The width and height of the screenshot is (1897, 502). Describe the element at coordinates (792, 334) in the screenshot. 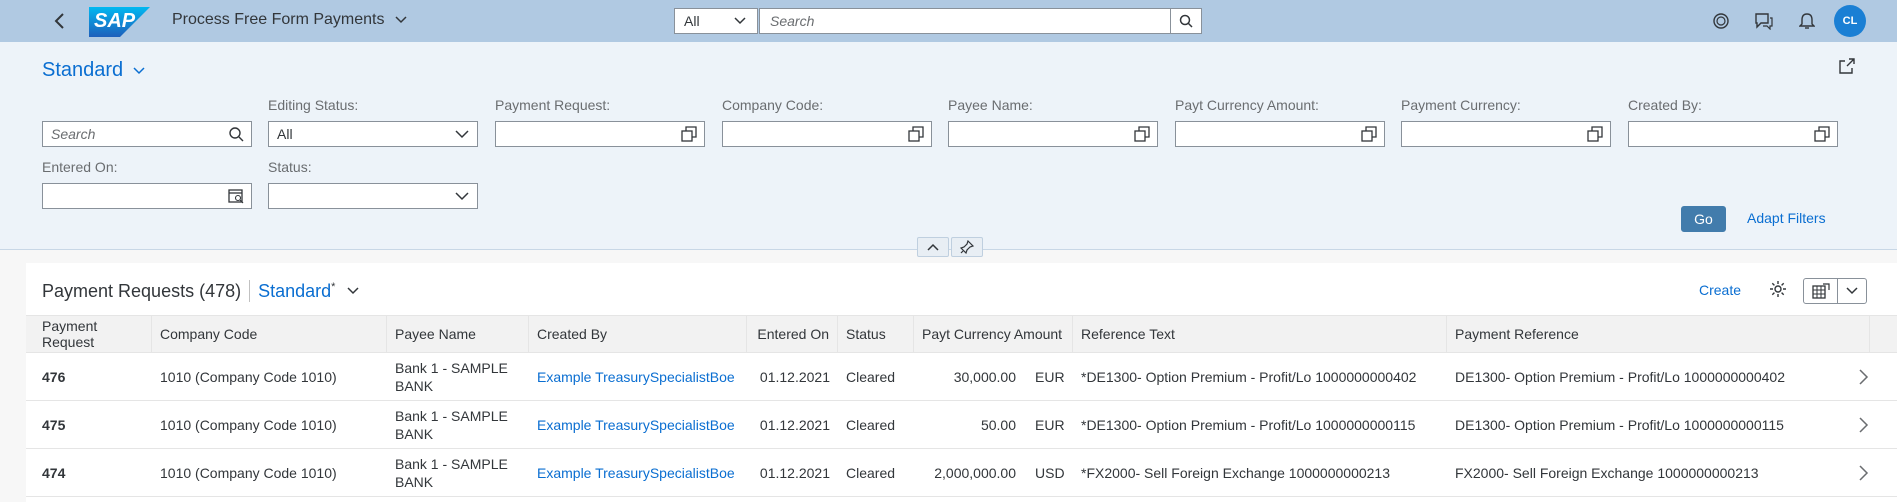

I see `column-header-entered-on: Entered On` at that location.